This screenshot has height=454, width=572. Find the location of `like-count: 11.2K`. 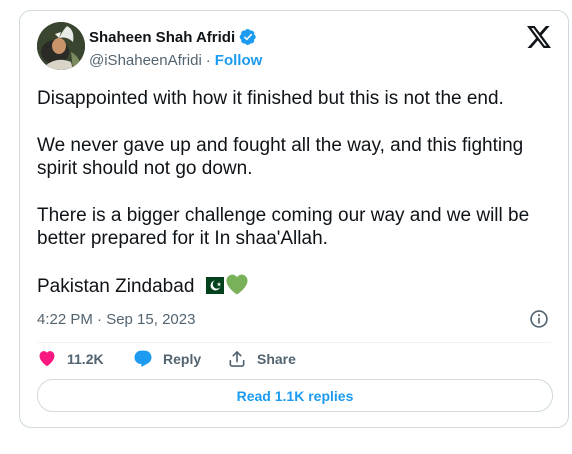

like-count: 11.2K is located at coordinates (85, 359).